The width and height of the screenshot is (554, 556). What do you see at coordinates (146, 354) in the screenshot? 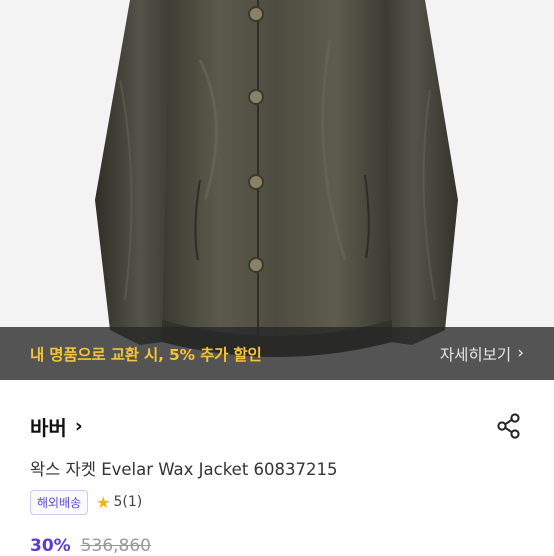
I see `promo-message: 내 명품으로 교환 시, 5% 추가 할인` at bounding box center [146, 354].